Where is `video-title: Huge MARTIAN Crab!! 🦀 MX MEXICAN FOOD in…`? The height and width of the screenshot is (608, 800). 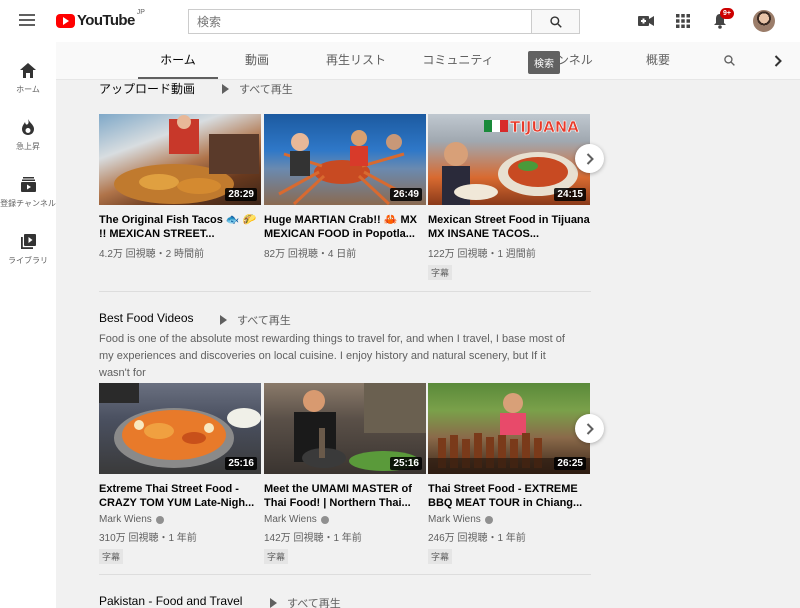 video-title: Huge MARTIAN Crab!! 🦀 MX MEXICAN FOOD in… is located at coordinates (345, 227).